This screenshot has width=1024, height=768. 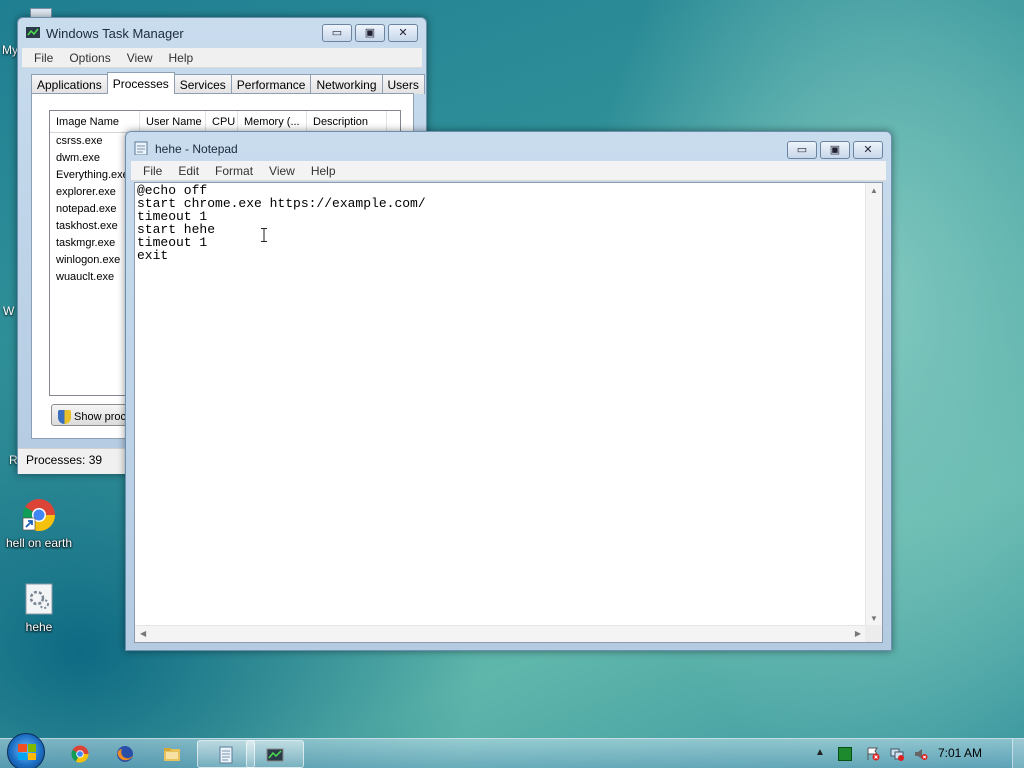 What do you see at coordinates (39, 599) in the screenshot?
I see `batch-file-icon` at bounding box center [39, 599].